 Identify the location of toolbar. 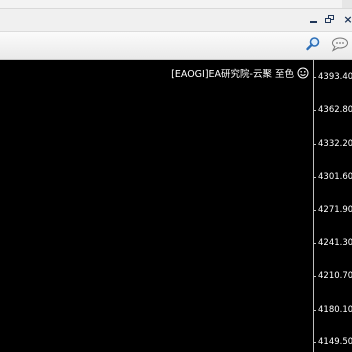
(176, 45).